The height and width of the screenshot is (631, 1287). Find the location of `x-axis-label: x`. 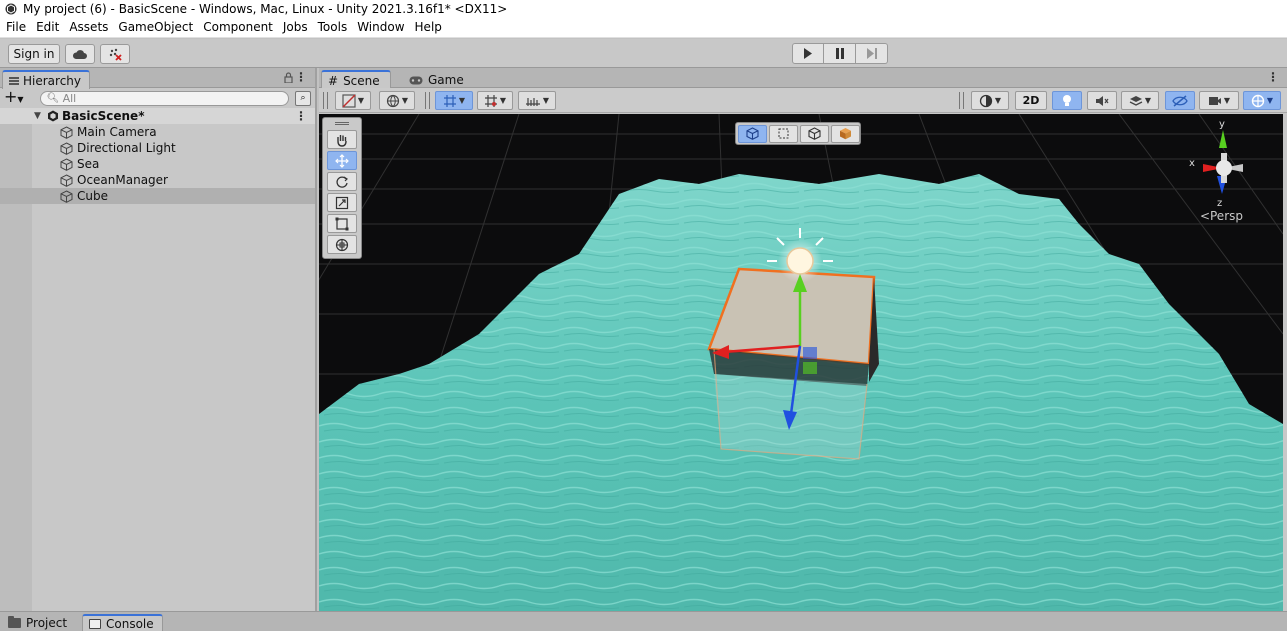

x-axis-label: x is located at coordinates (1192, 163).